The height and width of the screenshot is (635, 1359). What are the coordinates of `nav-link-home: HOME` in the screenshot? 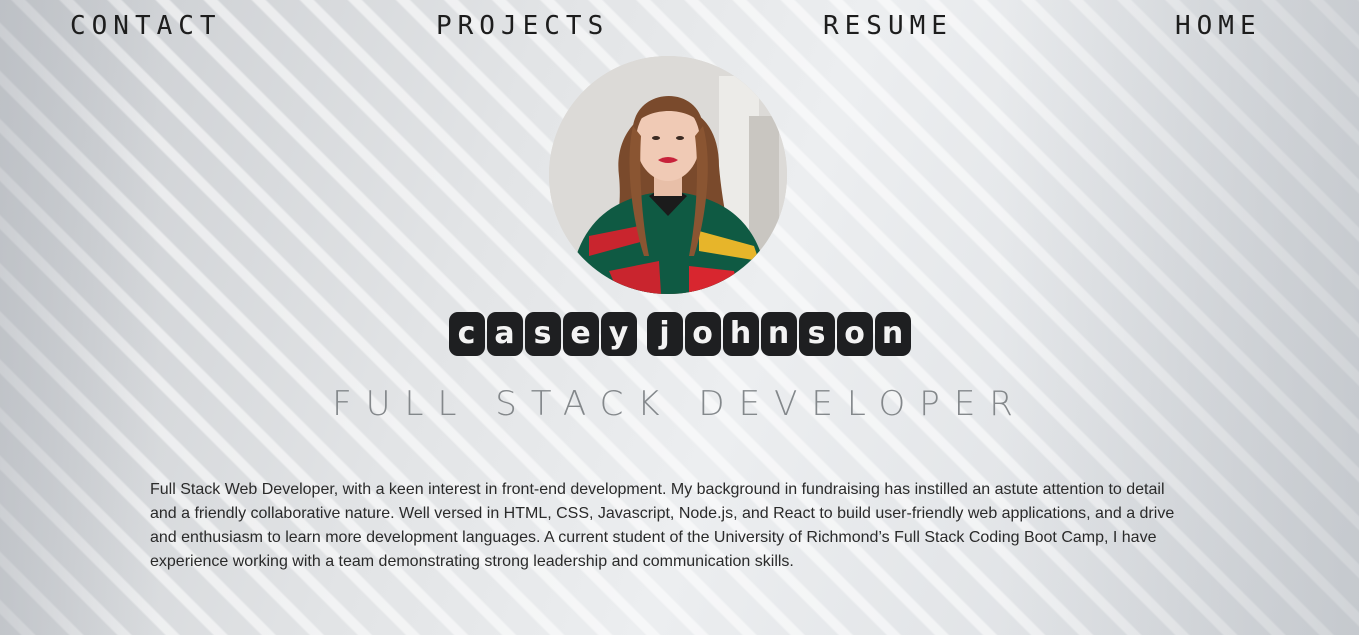 It's located at (1218, 26).